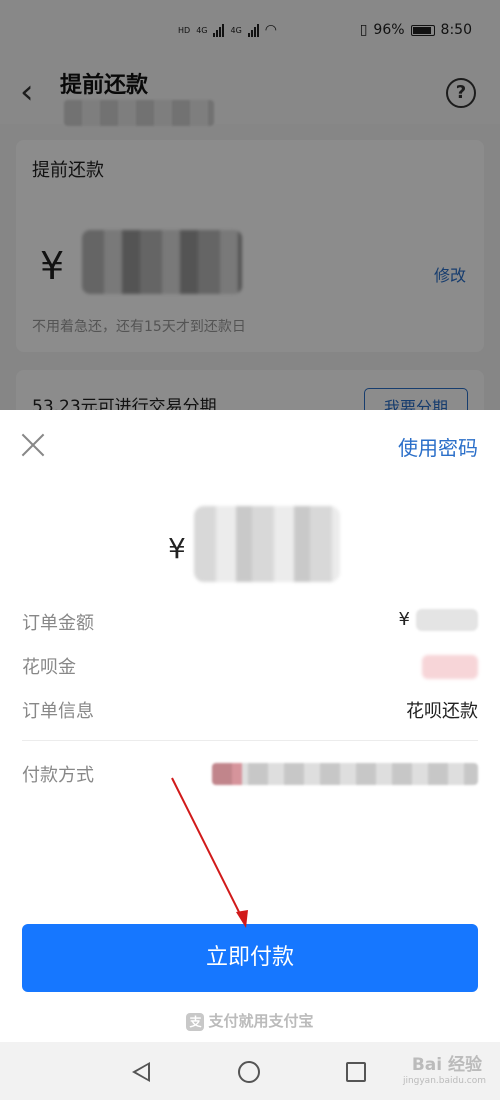  What do you see at coordinates (261, 1021) in the screenshot?
I see `alipay-footer-text: 支付就用支付宝` at bounding box center [261, 1021].